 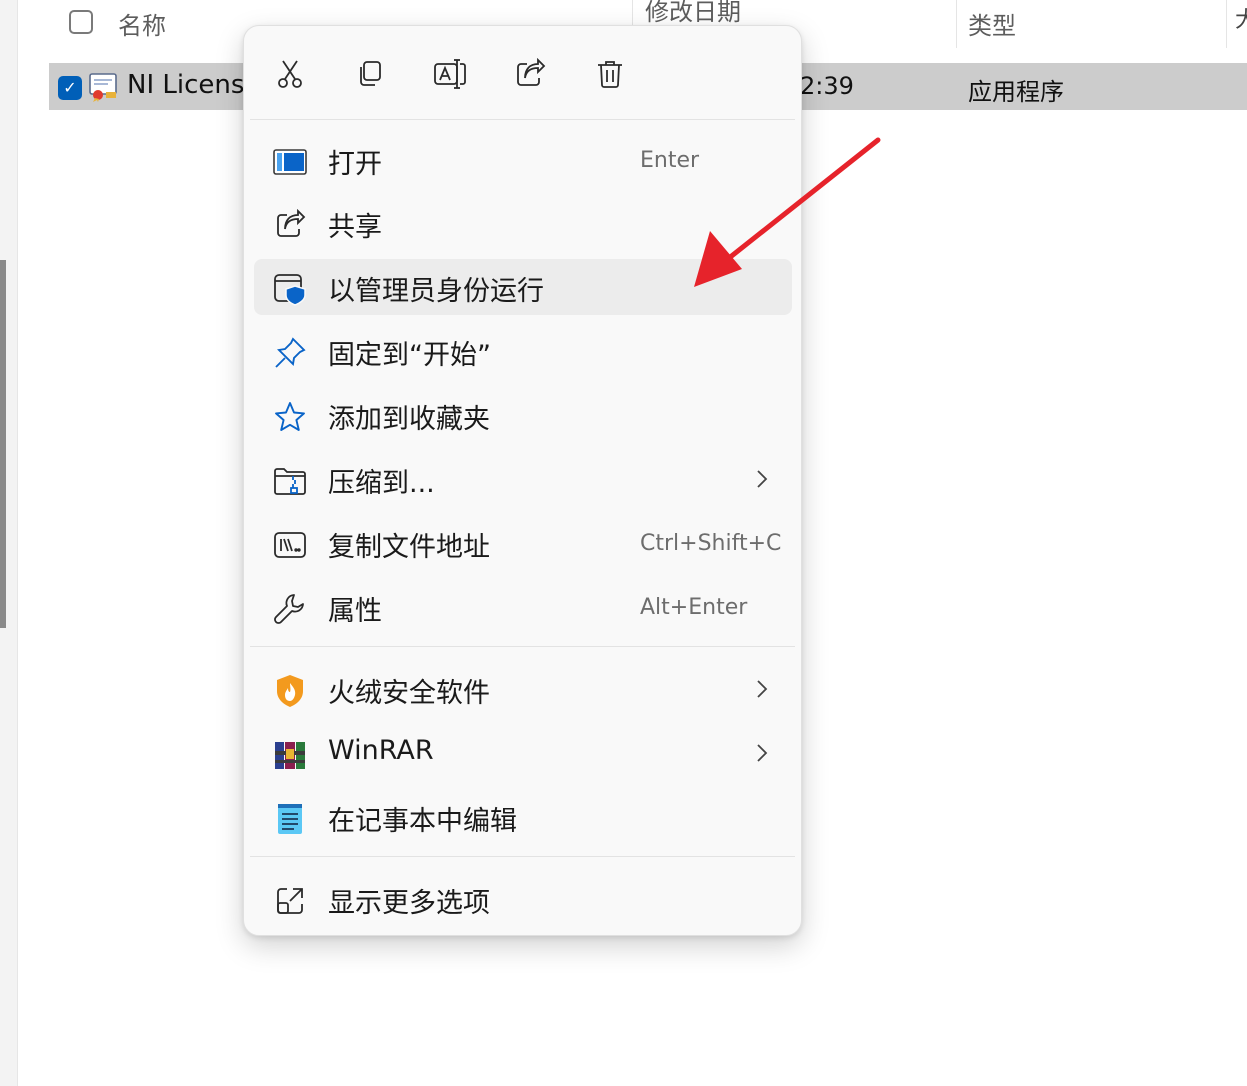 I want to click on cut-button, so click(x=290, y=74).